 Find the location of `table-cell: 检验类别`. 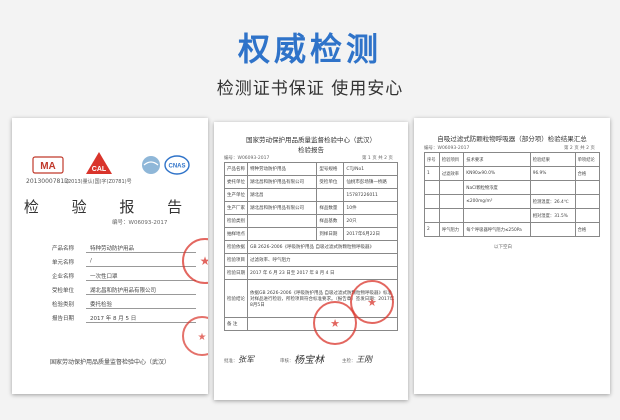

table-cell: 检验类别 is located at coordinates (236, 221).